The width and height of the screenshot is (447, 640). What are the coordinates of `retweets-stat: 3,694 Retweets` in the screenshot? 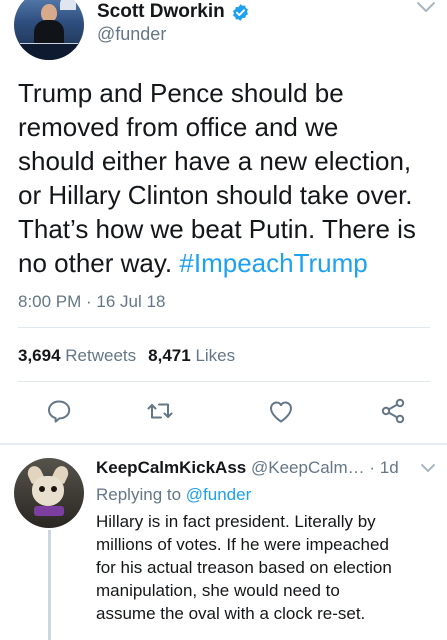 It's located at (77, 356).